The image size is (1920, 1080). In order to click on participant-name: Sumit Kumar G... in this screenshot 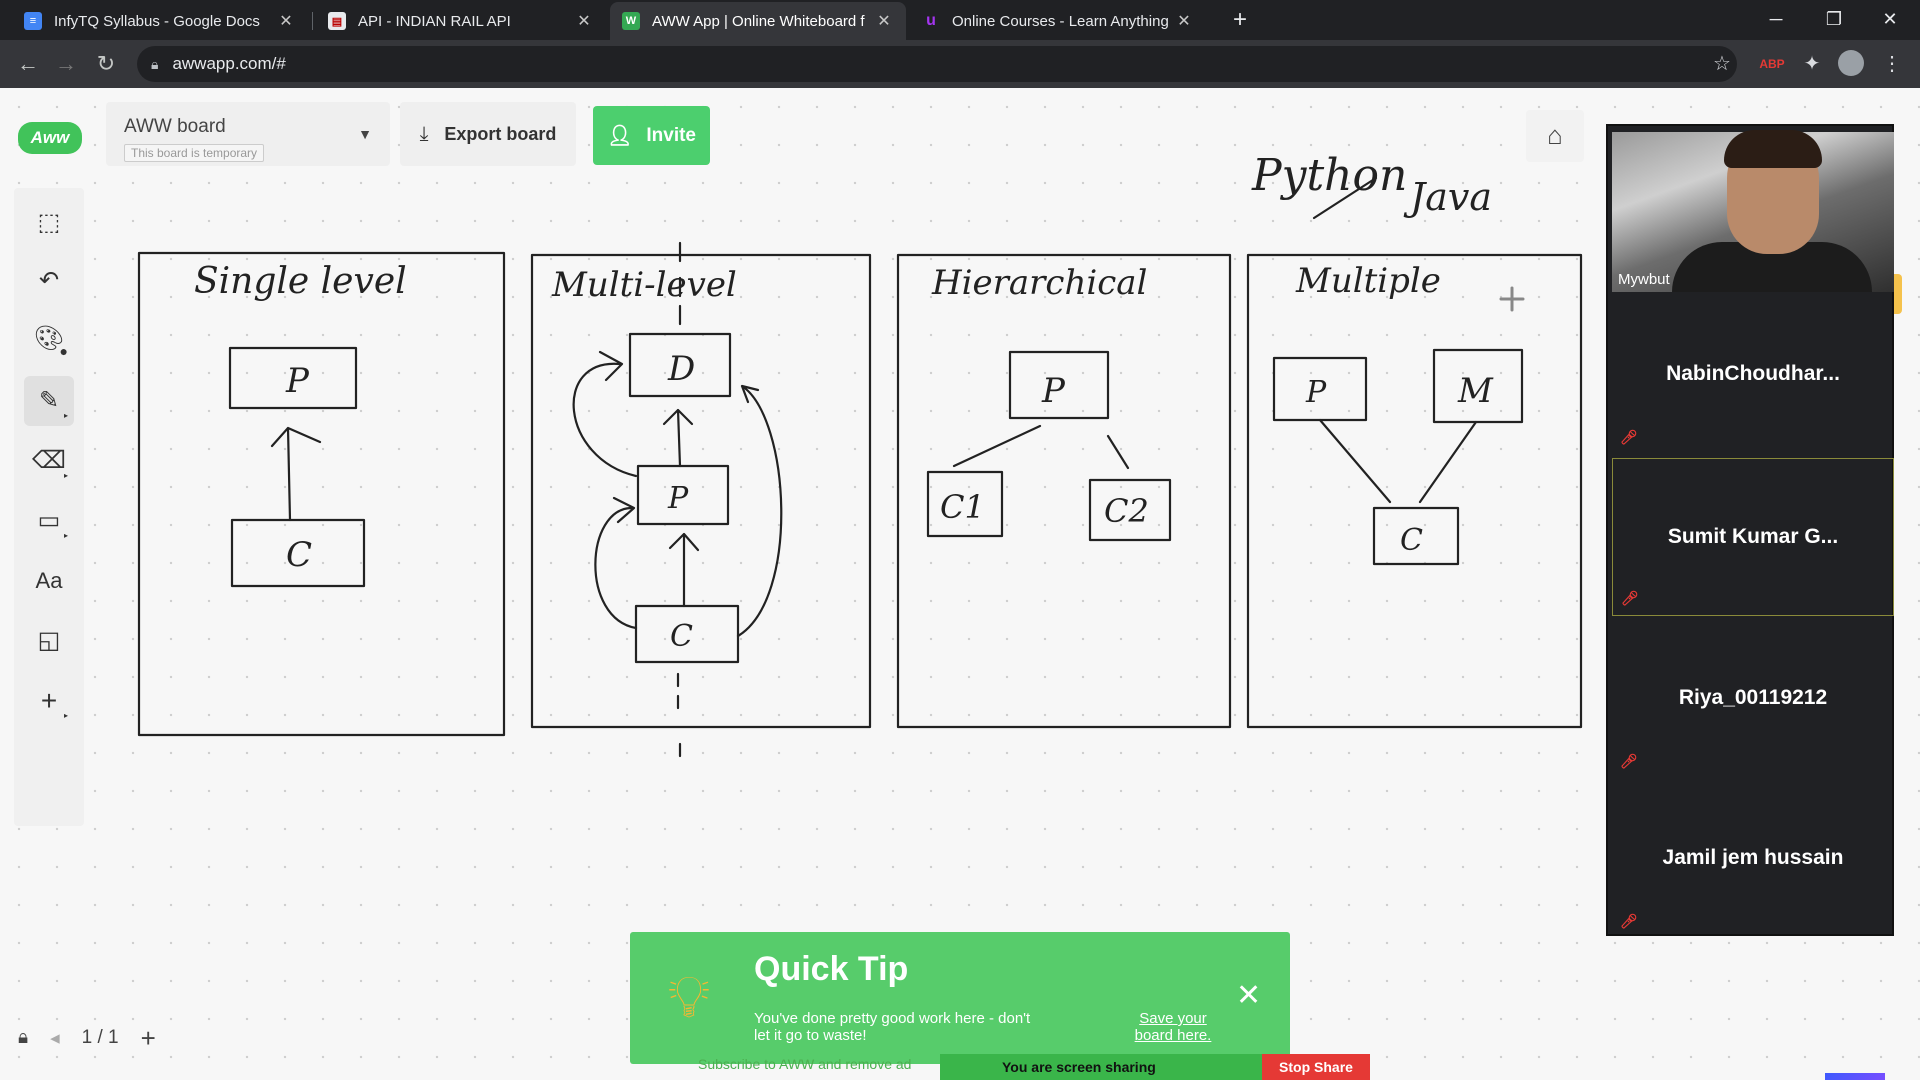, I will do `click(1753, 536)`.